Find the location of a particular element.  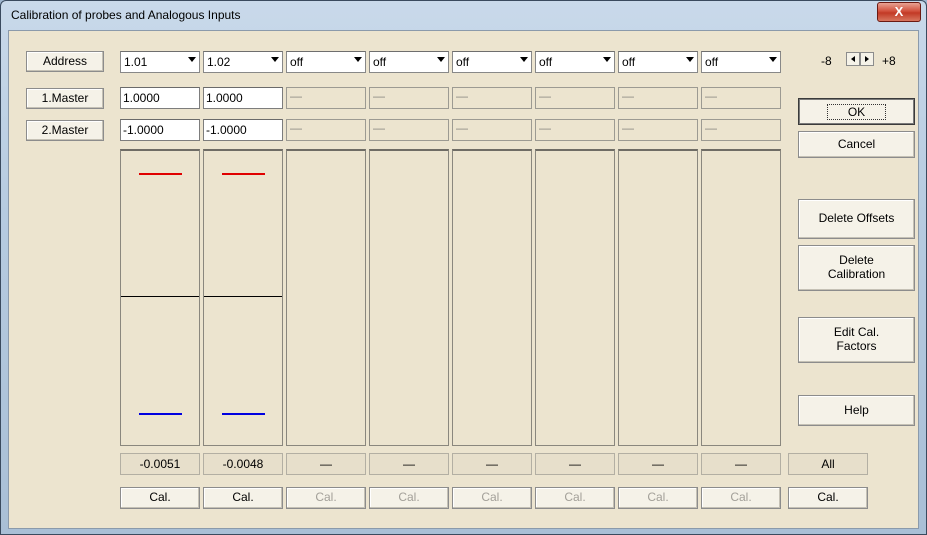

cal-all-button: Cal. is located at coordinates (828, 498).